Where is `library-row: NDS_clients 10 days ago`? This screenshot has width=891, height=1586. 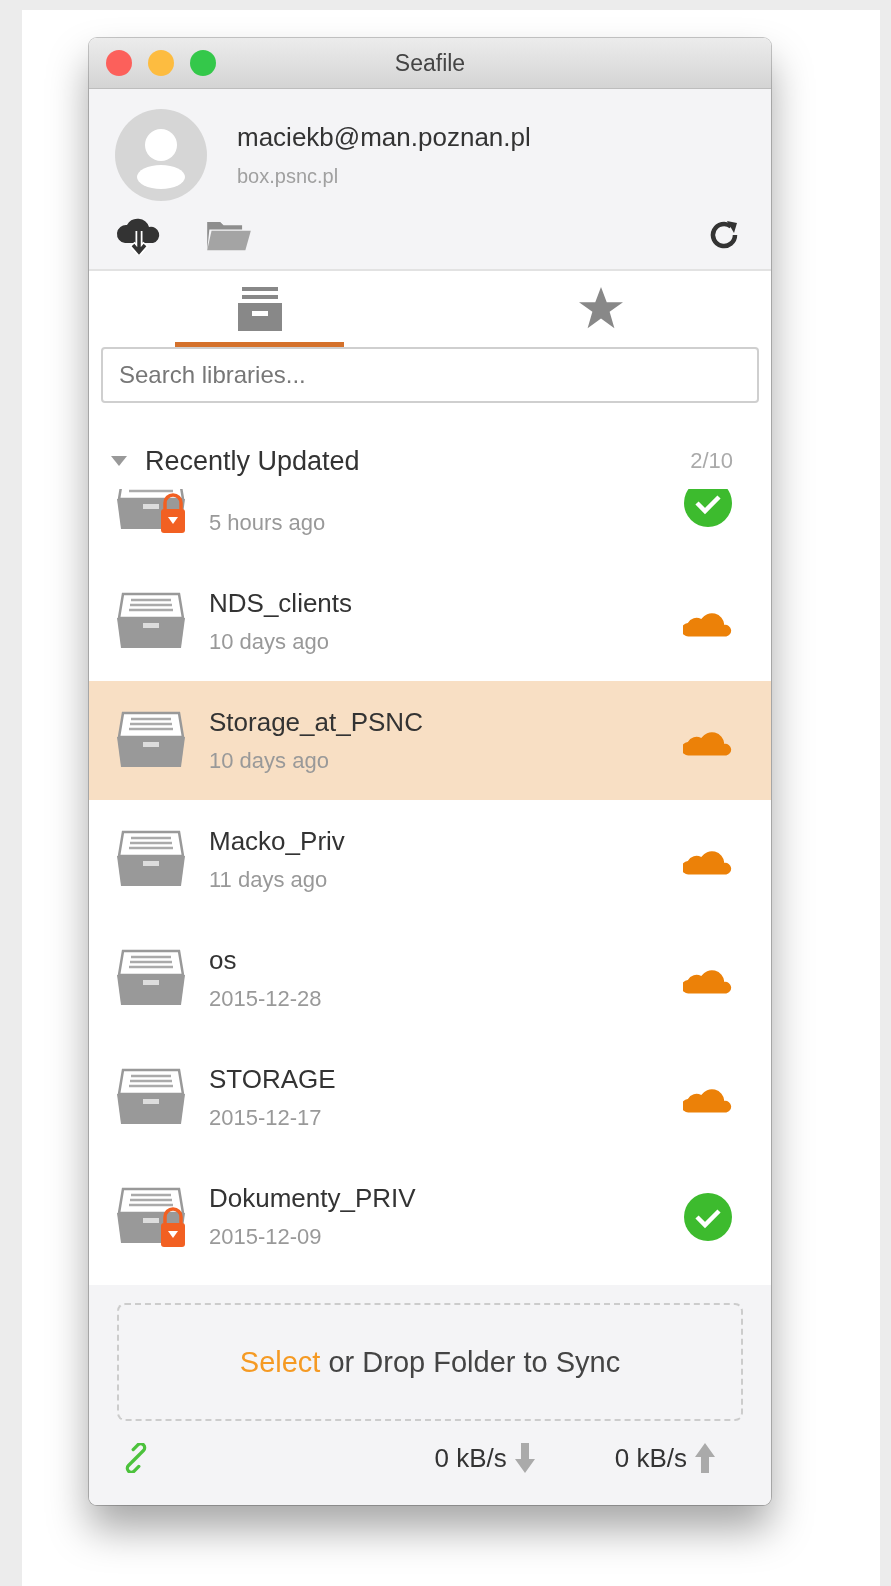 library-row: NDS_clients 10 days ago is located at coordinates (430, 621).